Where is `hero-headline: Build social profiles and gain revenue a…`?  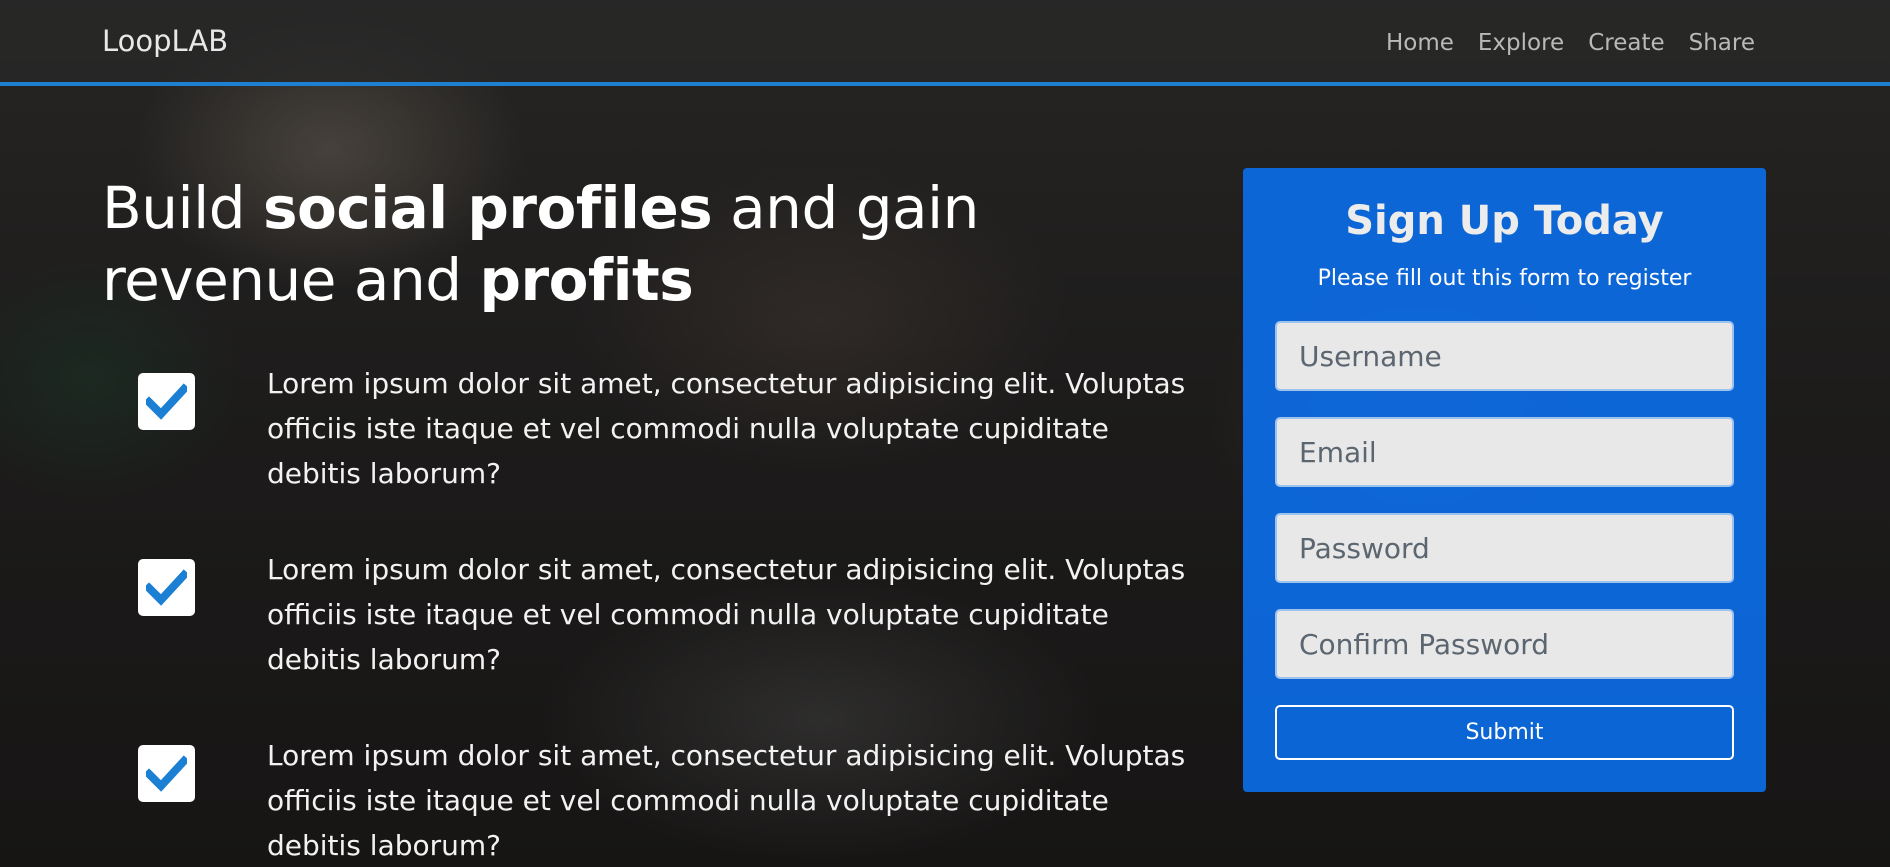
hero-headline: Build social profiles and gain revenue a… is located at coordinates (642, 244).